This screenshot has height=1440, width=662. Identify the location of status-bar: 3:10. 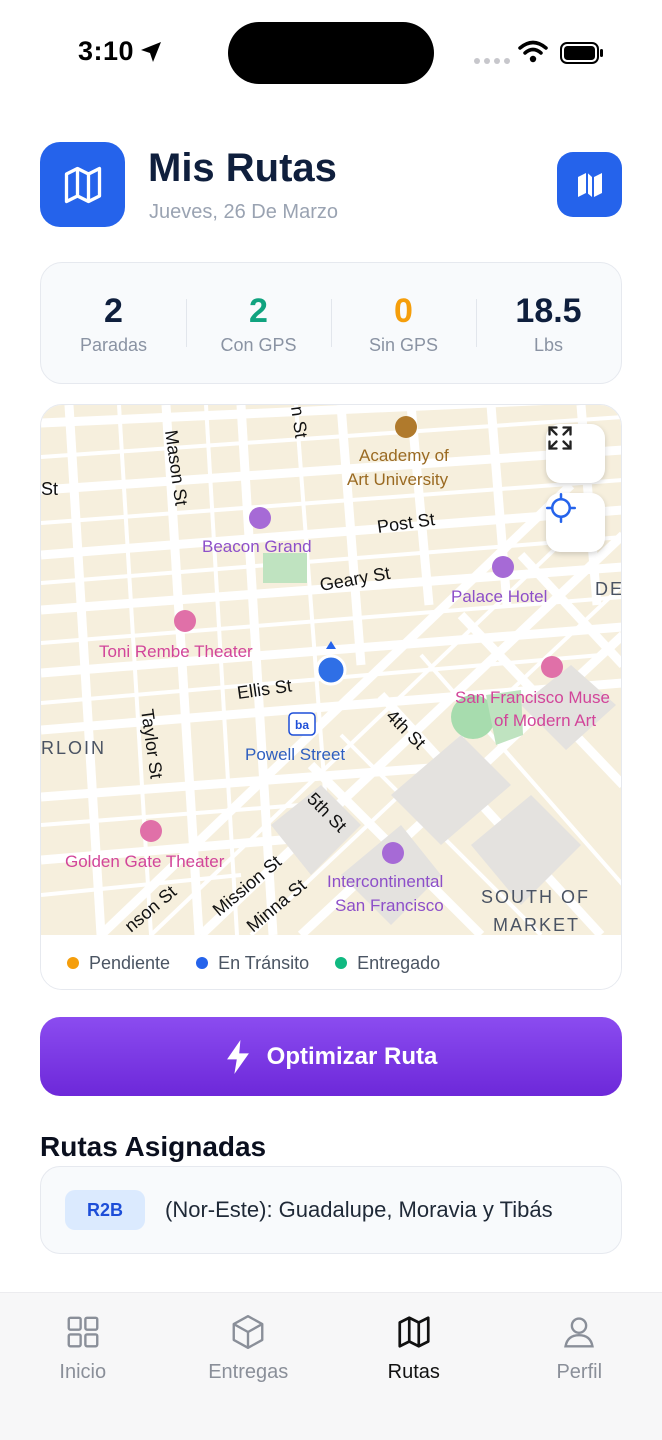
(331, 50).